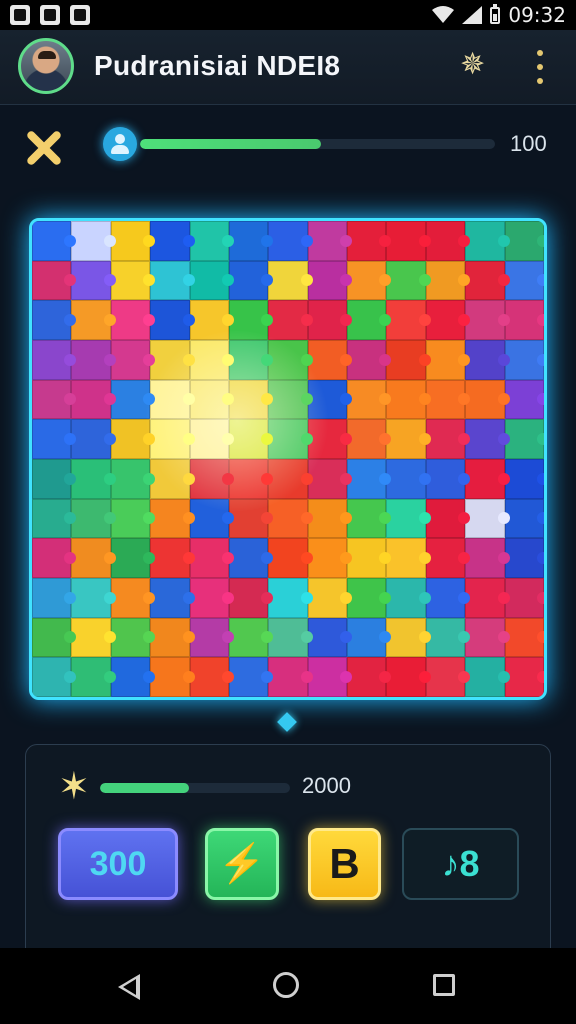 This screenshot has height=1024, width=576. What do you see at coordinates (344, 864) in the screenshot?
I see `bonus-b-button: B` at bounding box center [344, 864].